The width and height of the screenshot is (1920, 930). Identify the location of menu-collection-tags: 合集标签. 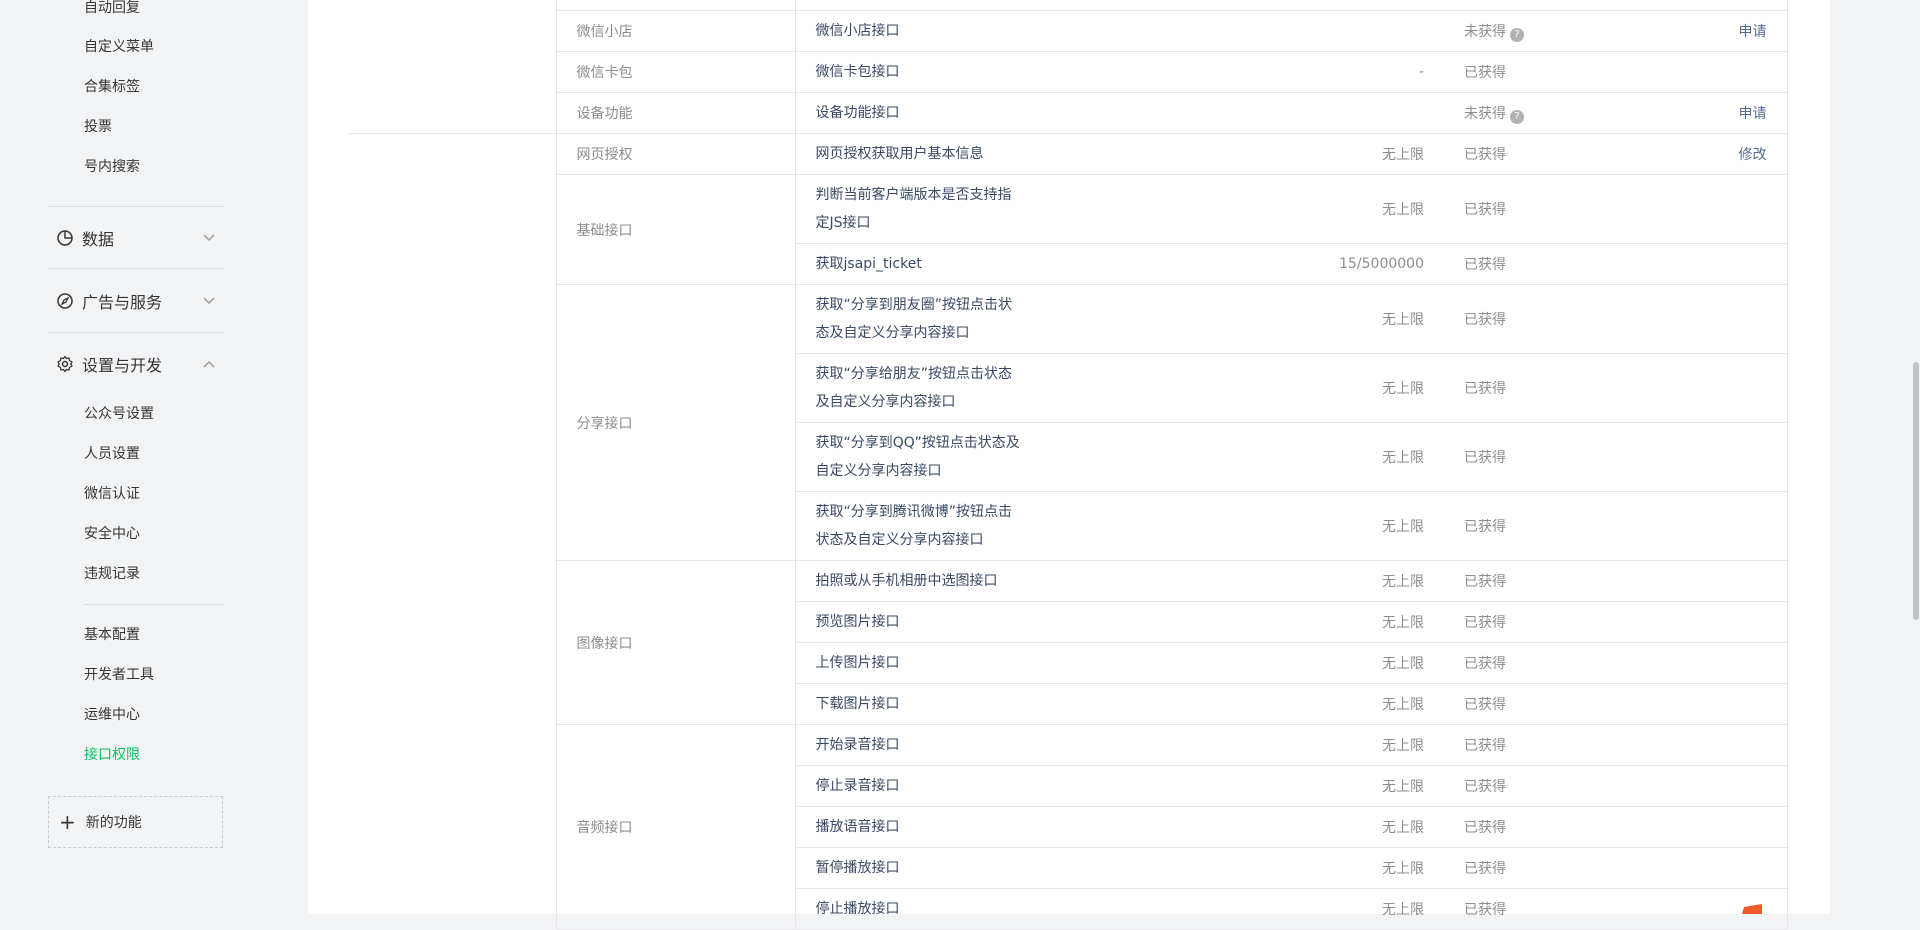
(112, 87).